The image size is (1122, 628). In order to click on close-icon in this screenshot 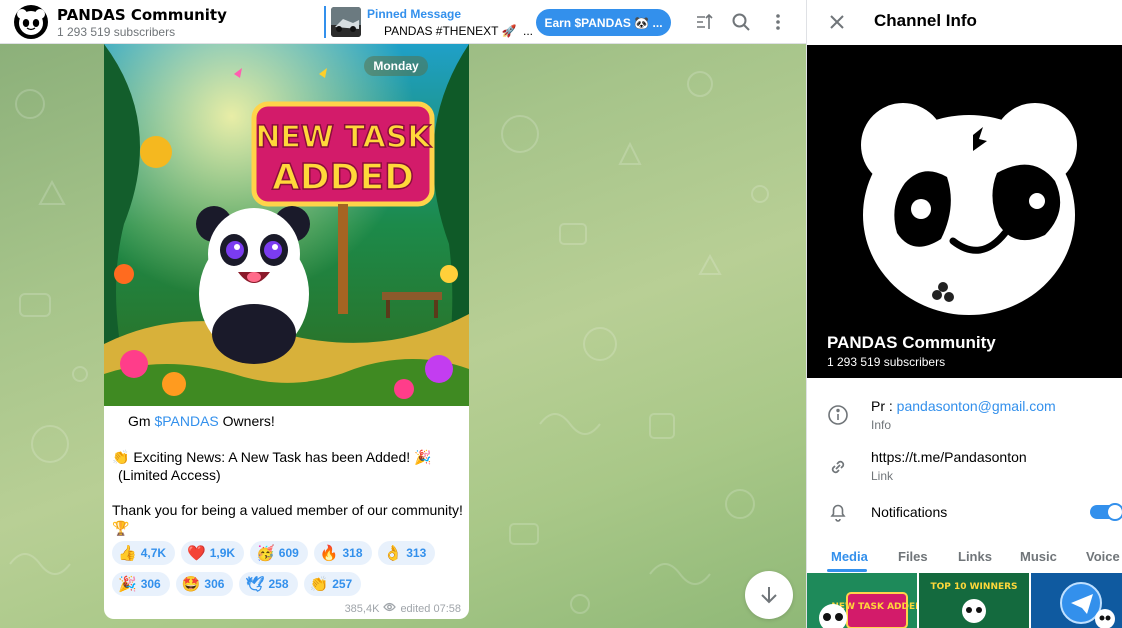, I will do `click(837, 22)`.